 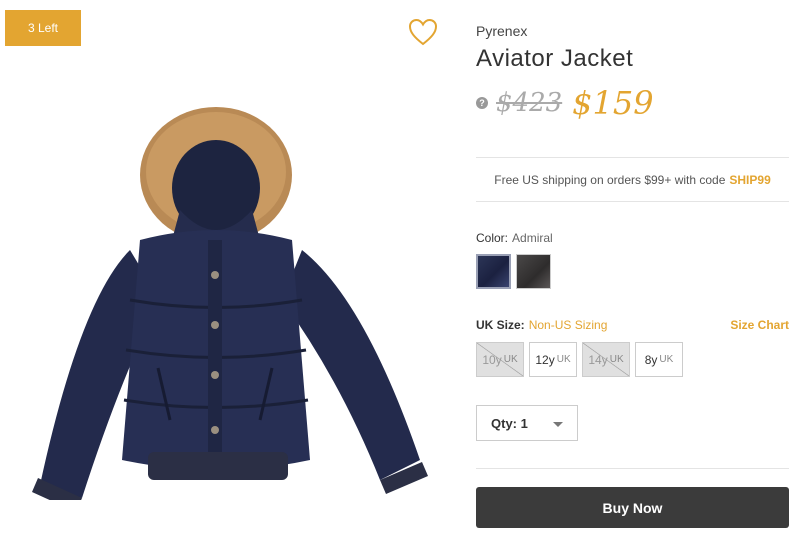 What do you see at coordinates (532, 238) in the screenshot?
I see `color-value: Admiral` at bounding box center [532, 238].